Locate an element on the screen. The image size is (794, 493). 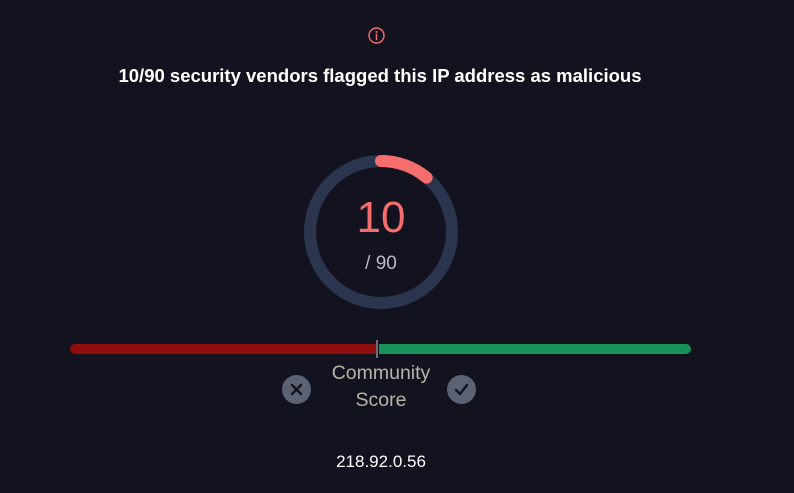
vote-malicious-button is located at coordinates (296, 389).